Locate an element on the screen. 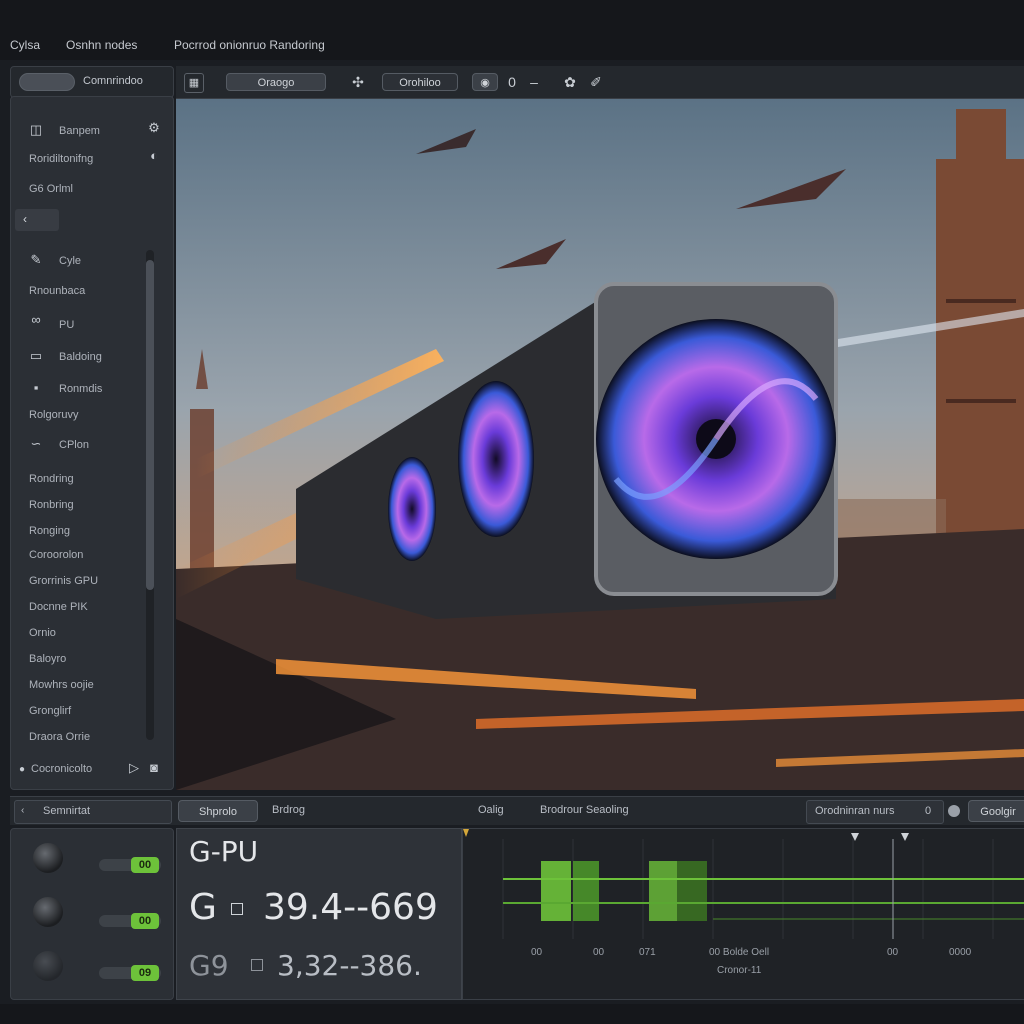 Image resolution: width=1024 pixels, height=1024 pixels. pen-icon: ✐ is located at coordinates (596, 82).